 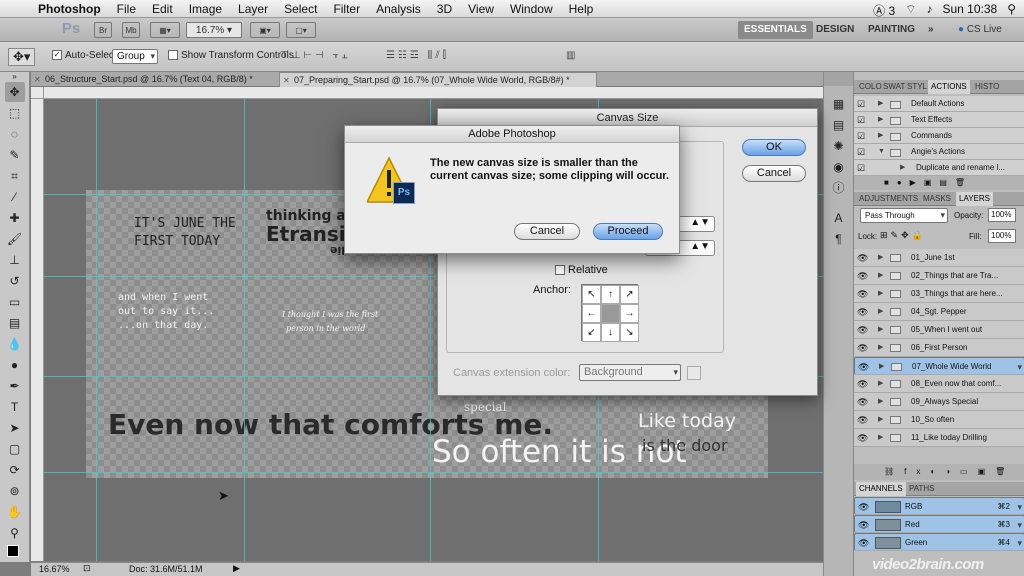 I want to click on status-menu-arrow-icon: ▶, so click(x=236, y=568).